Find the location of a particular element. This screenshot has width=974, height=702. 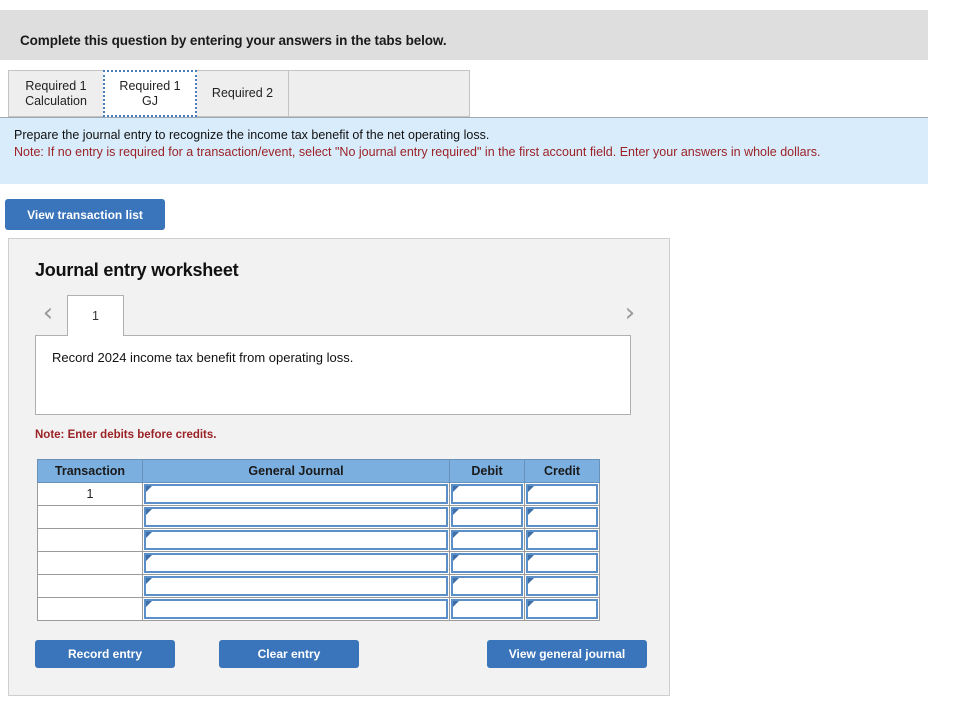

table-header-row: Transaction General Journal Debit Credit is located at coordinates (318, 471).